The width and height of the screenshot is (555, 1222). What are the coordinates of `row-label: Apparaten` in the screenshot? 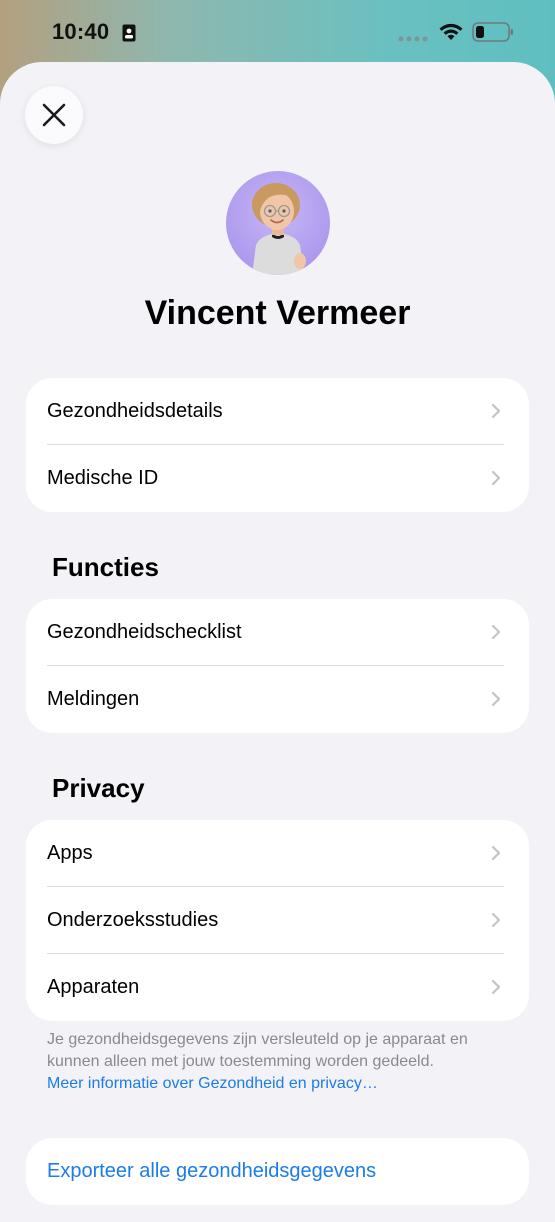 It's located at (93, 987).